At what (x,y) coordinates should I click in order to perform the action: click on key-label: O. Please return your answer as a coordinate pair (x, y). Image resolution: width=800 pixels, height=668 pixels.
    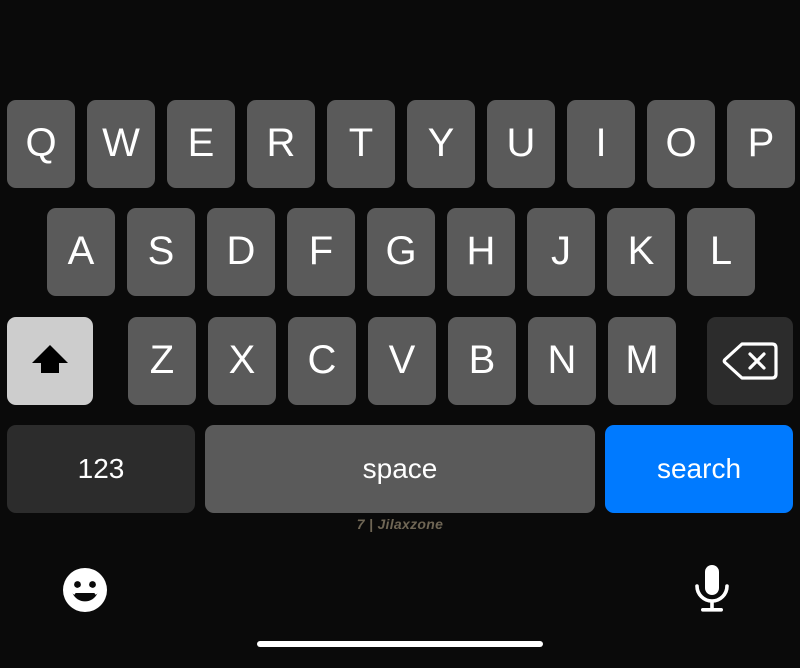
    Looking at the image, I should click on (681, 143).